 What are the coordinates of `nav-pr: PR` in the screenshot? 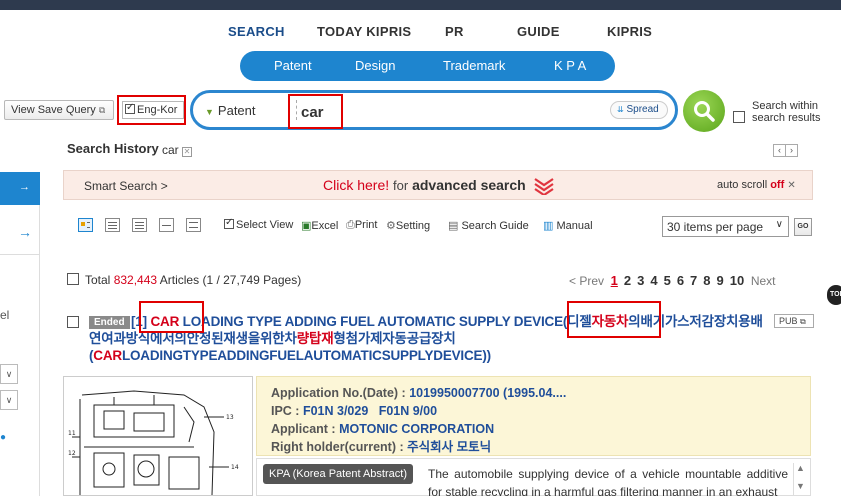 It's located at (454, 31).